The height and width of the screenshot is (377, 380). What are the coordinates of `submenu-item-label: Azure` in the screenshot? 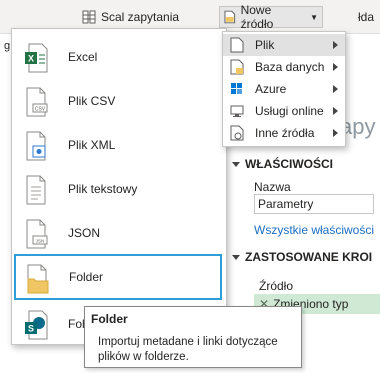 It's located at (271, 89).